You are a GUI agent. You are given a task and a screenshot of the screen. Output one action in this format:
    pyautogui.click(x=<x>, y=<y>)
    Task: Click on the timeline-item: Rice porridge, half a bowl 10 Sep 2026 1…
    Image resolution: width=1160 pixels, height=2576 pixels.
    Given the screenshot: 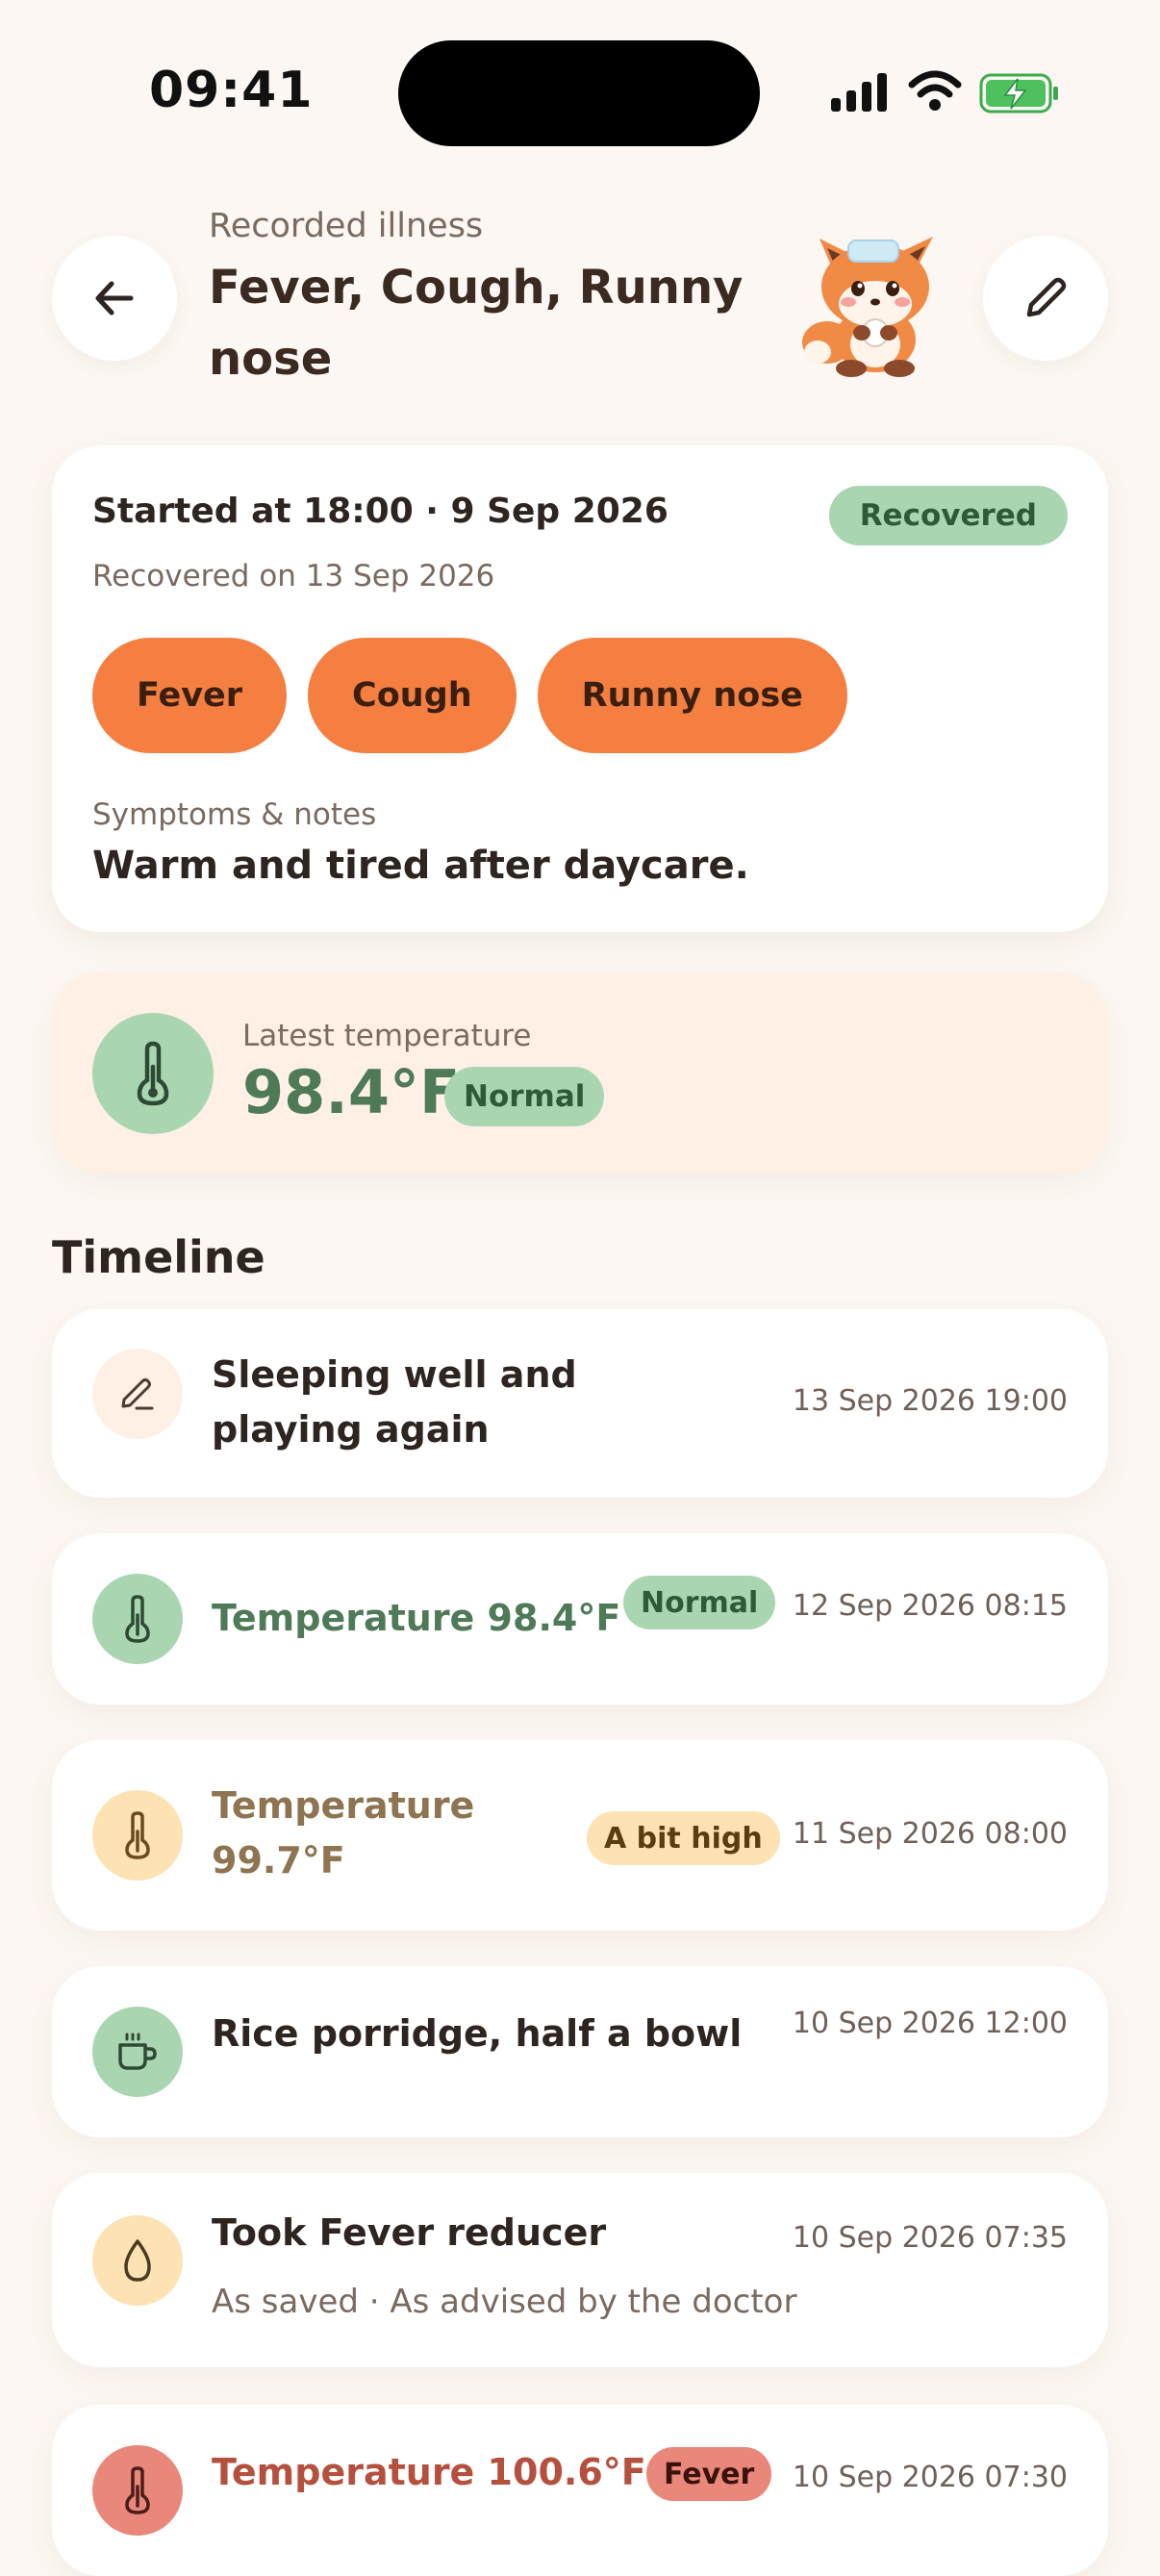 What is the action you would take?
    pyautogui.click(x=580, y=2051)
    